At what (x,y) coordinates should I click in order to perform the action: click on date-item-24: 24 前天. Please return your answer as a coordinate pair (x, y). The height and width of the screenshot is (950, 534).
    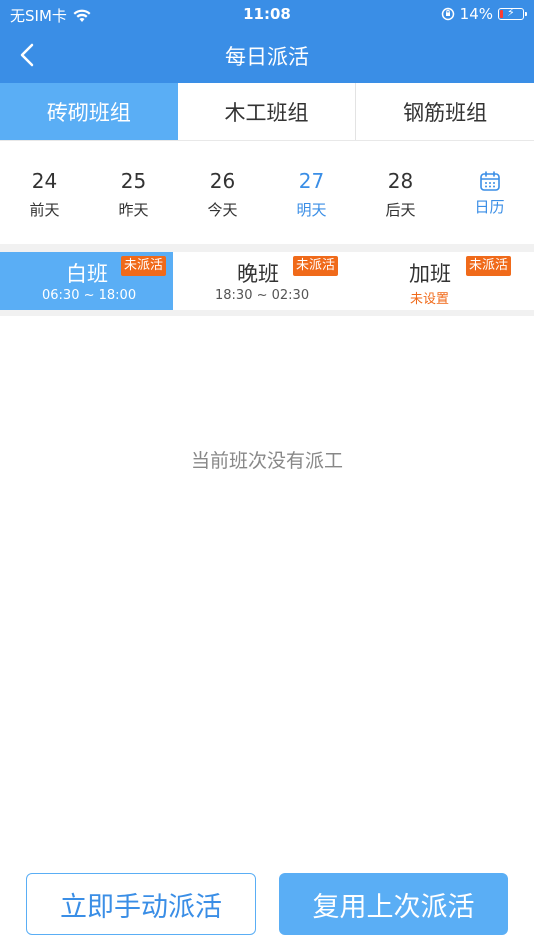
    Looking at the image, I should click on (44, 195).